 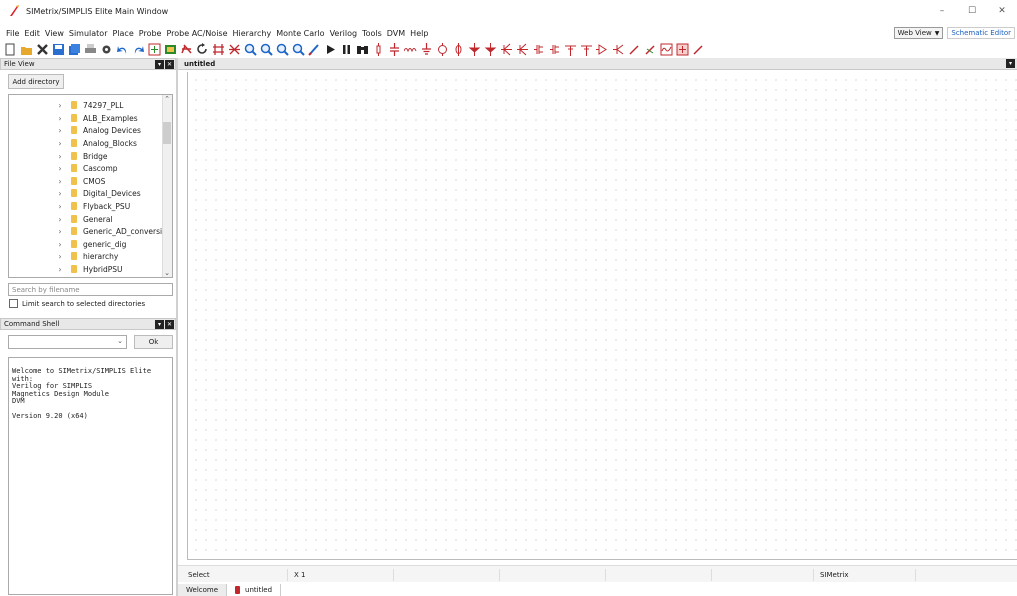 I want to click on bus-icon, so click(x=234, y=49).